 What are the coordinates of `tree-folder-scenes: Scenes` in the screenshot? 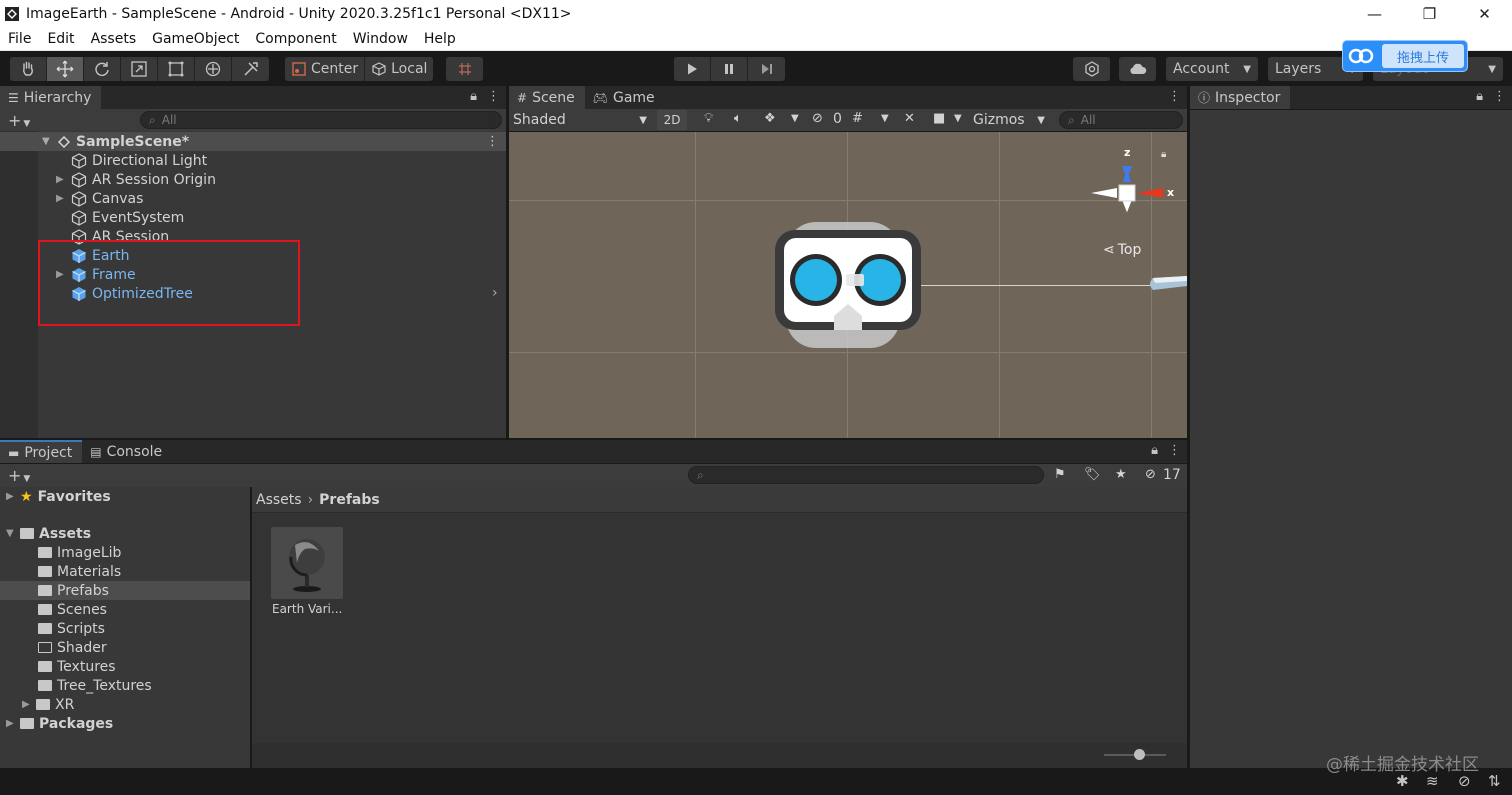 It's located at (72, 609).